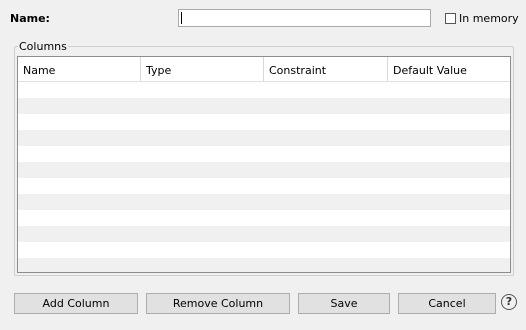 This screenshot has width=526, height=330. What do you see at coordinates (509, 302) in the screenshot?
I see `help-icon: ?` at bounding box center [509, 302].